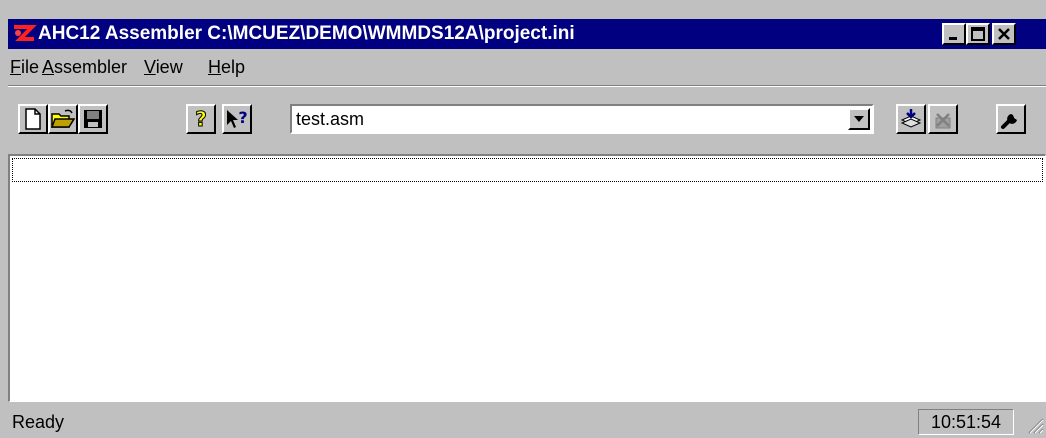  What do you see at coordinates (38, 422) in the screenshot?
I see `status-text: Ready` at bounding box center [38, 422].